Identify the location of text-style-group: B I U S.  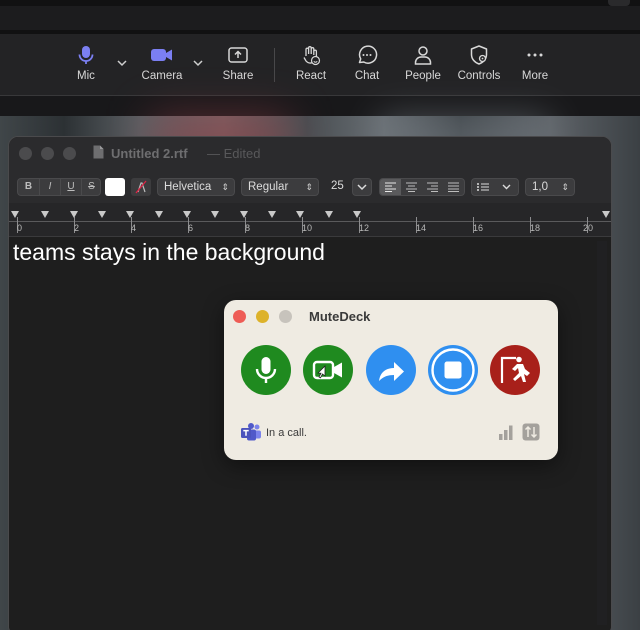
(59, 187).